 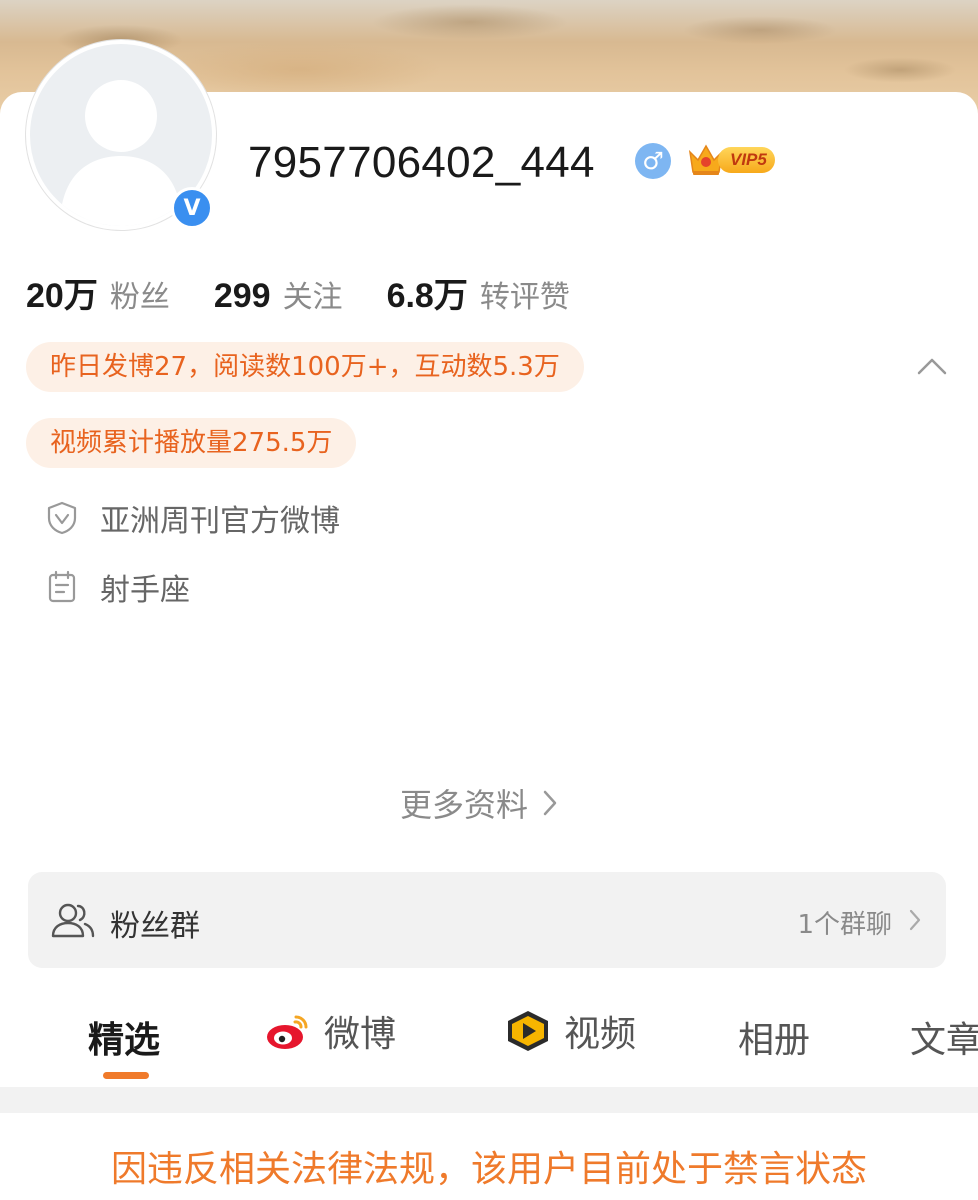 I want to click on verified-badge-icon: V, so click(x=192, y=208).